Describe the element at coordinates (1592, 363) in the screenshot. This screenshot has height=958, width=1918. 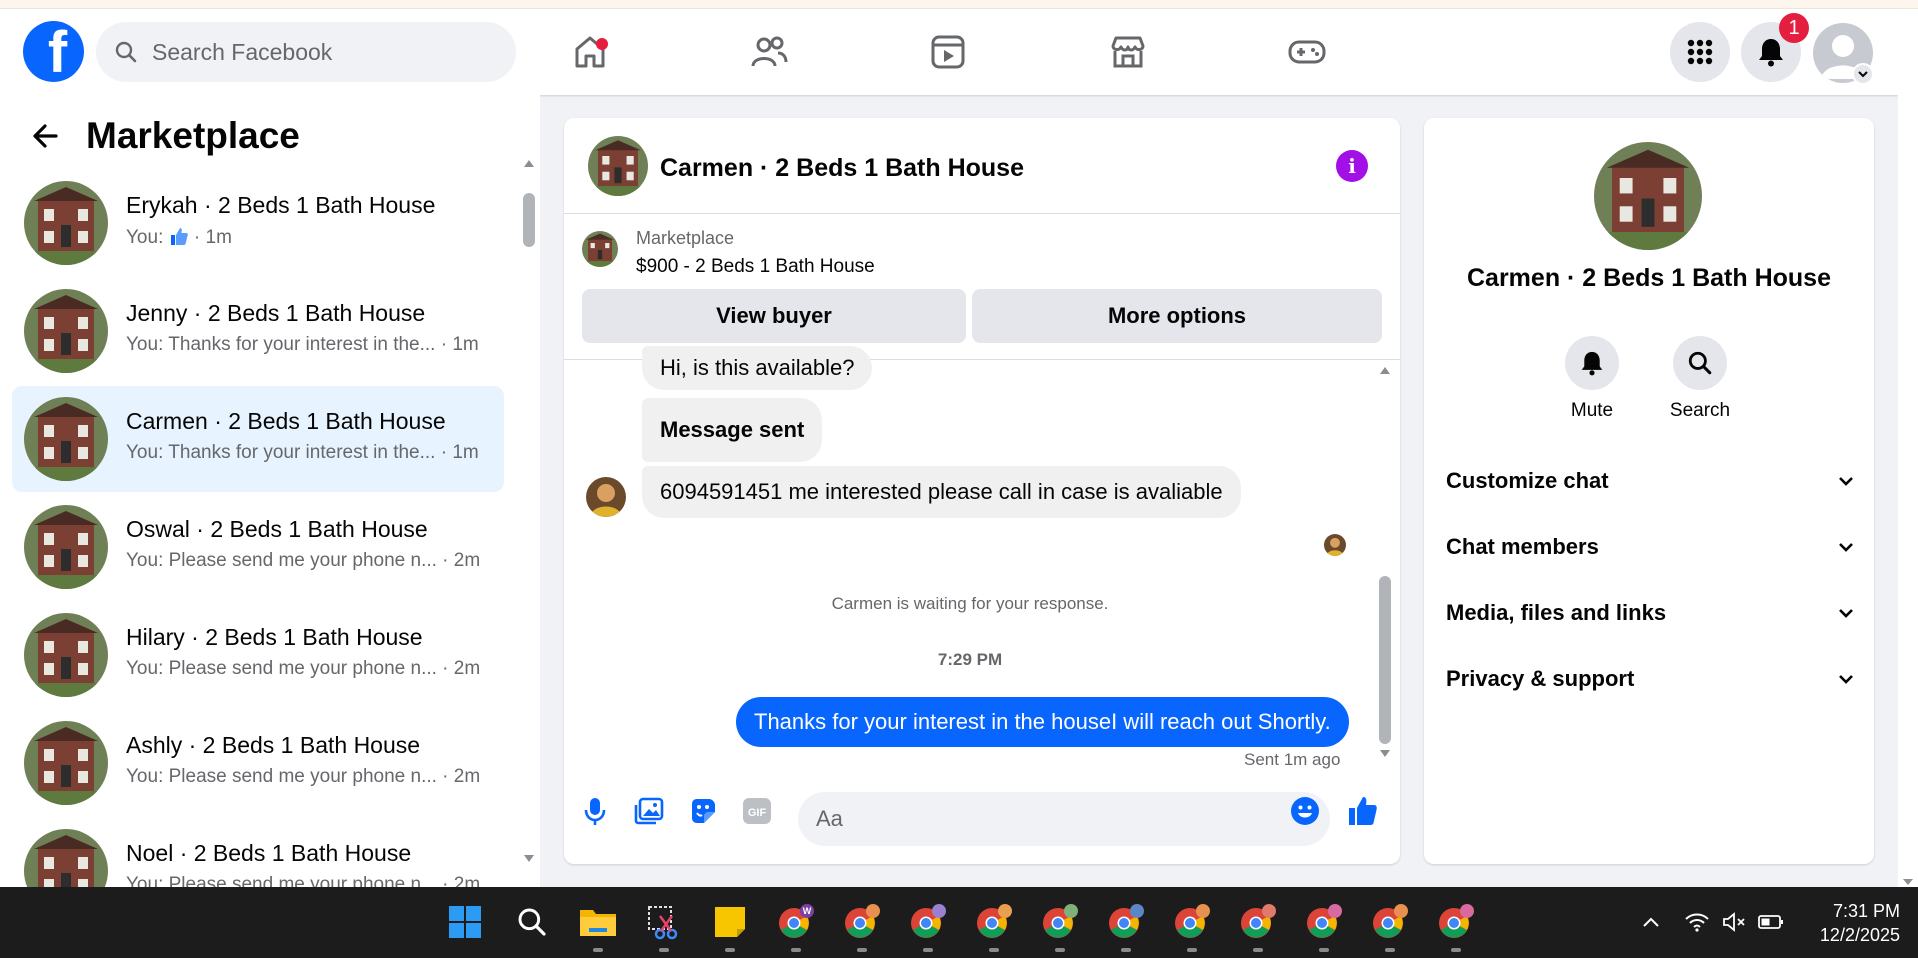
I see `mute-circle` at that location.